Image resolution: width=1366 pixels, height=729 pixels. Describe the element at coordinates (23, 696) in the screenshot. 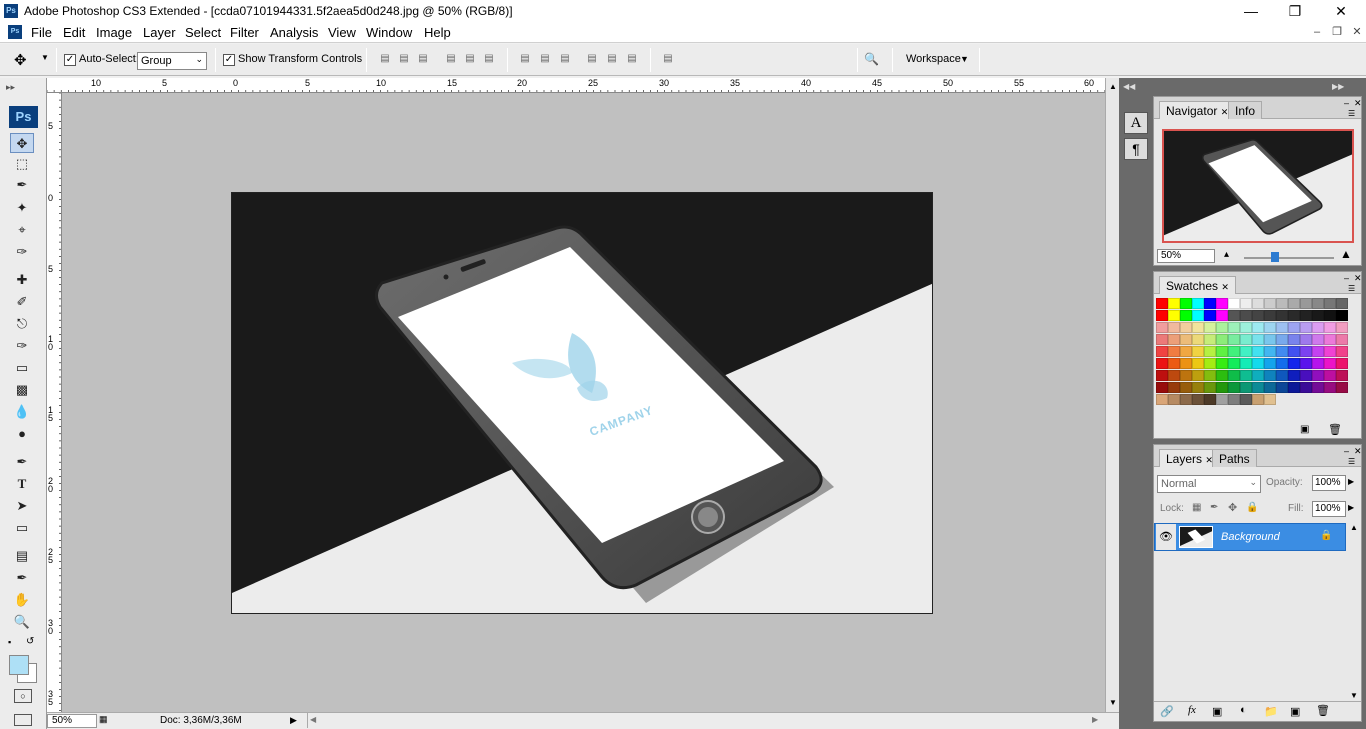

I see `quick-mask-icon: ○` at that location.